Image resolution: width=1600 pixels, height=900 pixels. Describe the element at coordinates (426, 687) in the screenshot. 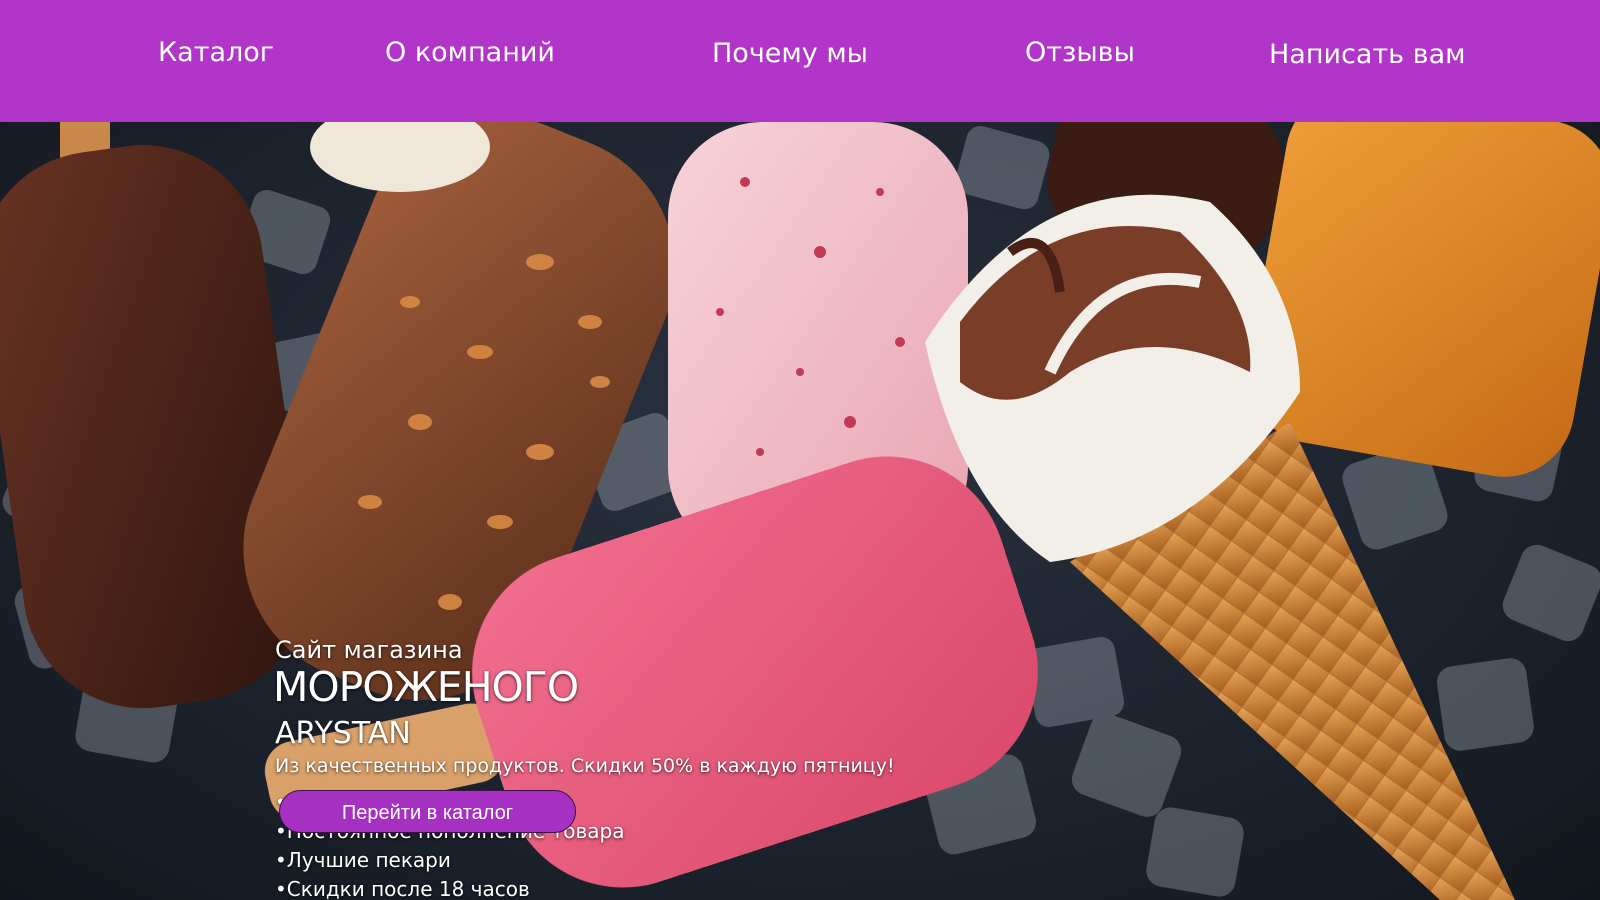

I see `hero-title: МОРОЖЕНОГО` at that location.